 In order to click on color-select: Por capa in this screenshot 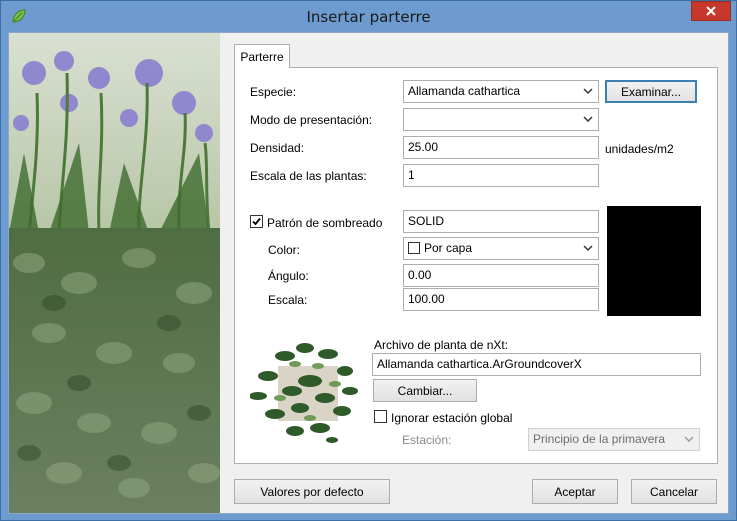, I will do `click(501, 248)`.